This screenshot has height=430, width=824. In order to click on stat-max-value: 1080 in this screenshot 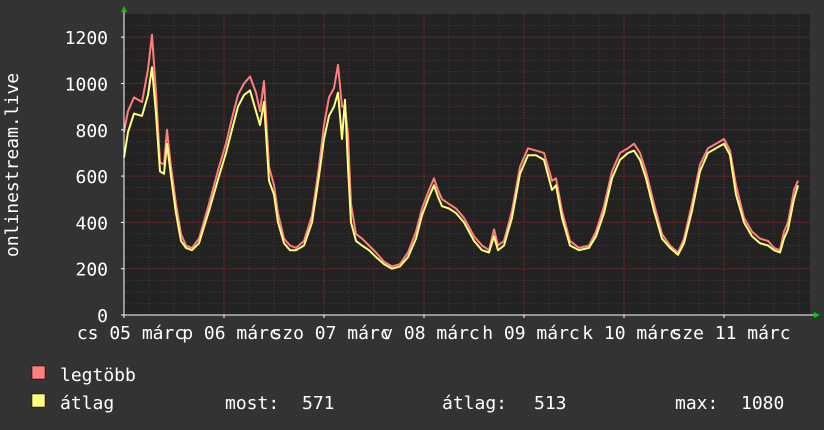, I will do `click(762, 403)`.